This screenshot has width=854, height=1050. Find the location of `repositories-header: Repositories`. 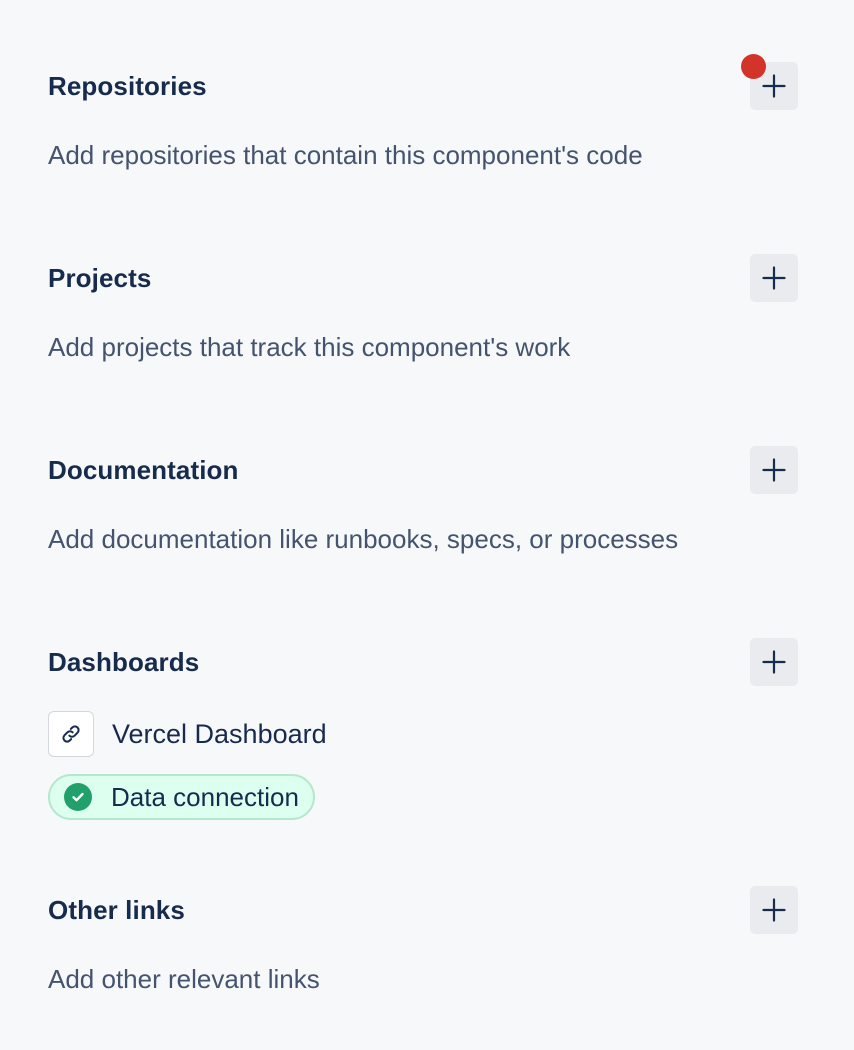

repositories-header: Repositories is located at coordinates (423, 82).